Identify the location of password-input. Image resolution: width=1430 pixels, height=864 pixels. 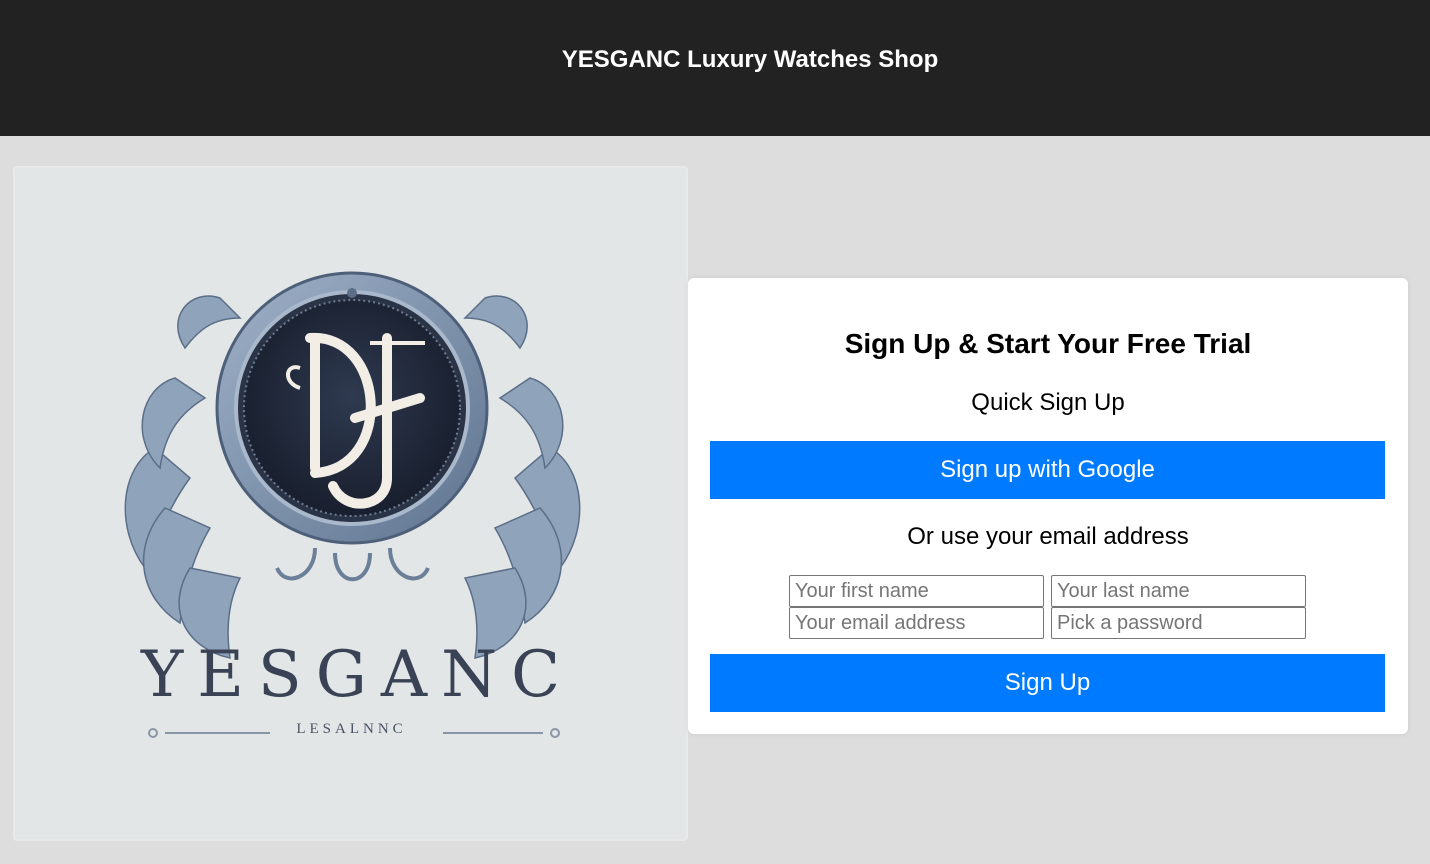
(1178, 623).